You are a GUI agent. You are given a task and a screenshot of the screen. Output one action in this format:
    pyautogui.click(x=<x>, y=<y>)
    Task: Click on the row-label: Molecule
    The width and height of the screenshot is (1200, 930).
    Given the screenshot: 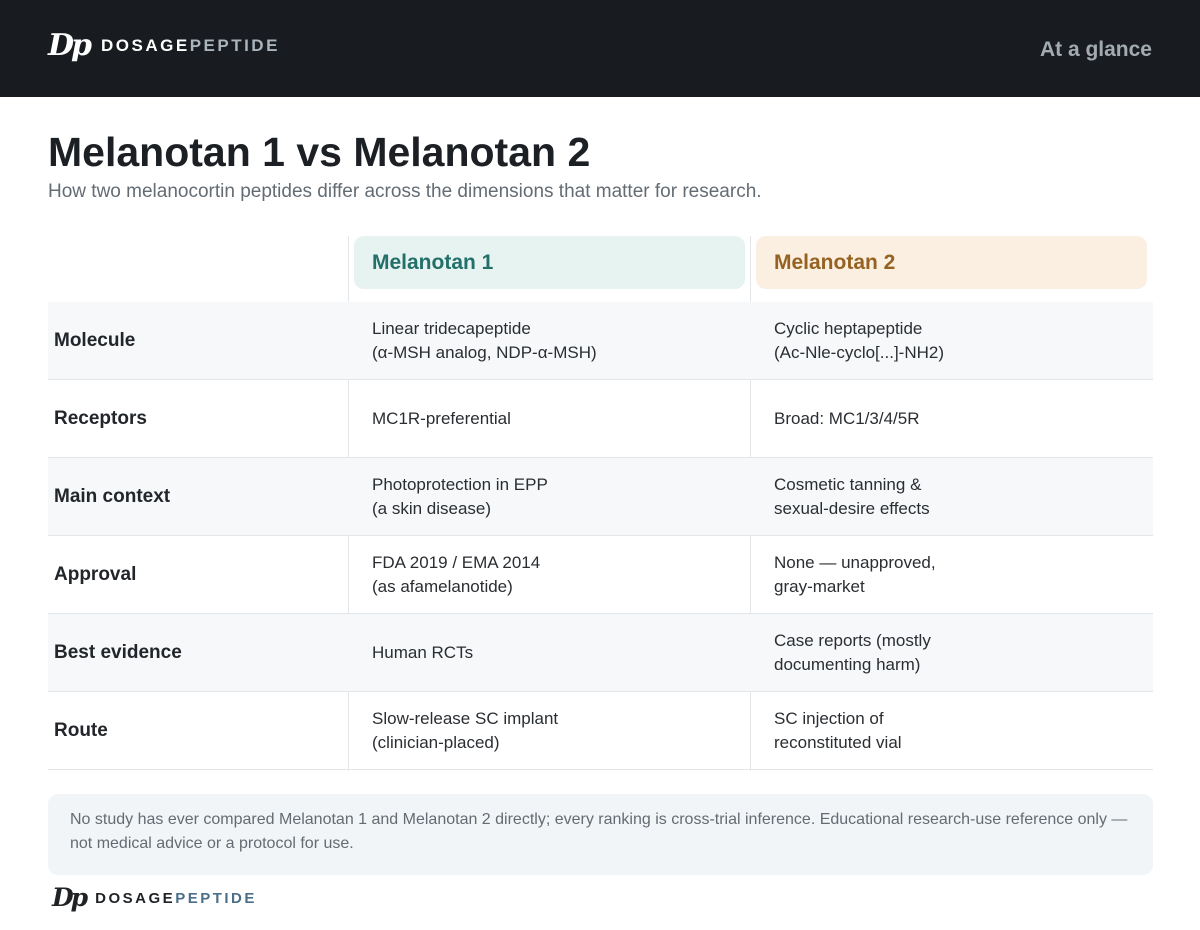 What is the action you would take?
    pyautogui.click(x=95, y=340)
    